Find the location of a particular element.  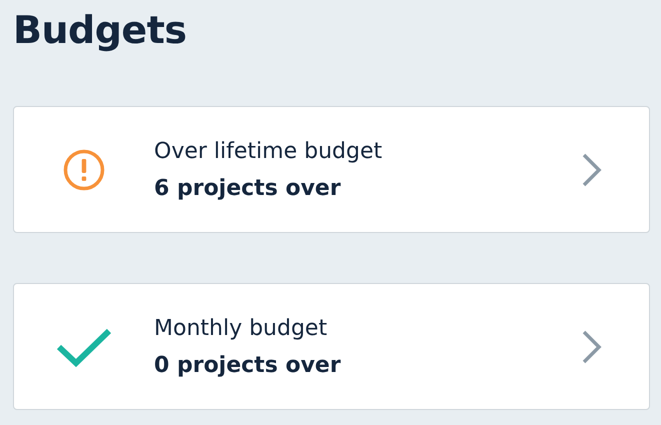

warning-icon is located at coordinates (84, 169).